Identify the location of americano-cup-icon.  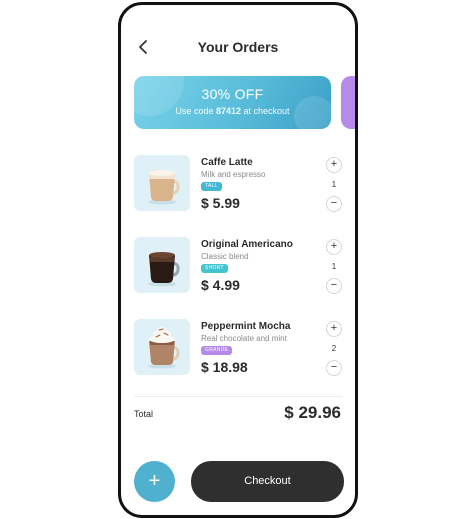
(164, 269).